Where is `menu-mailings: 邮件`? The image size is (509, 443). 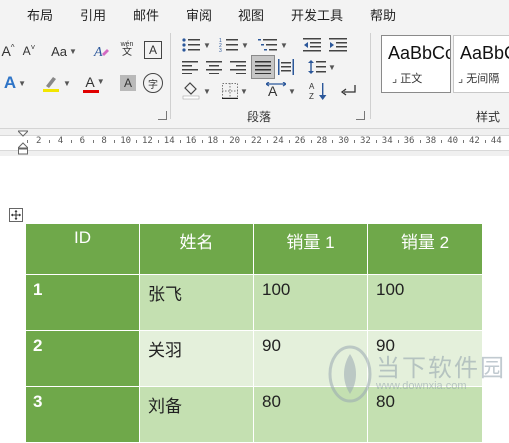 menu-mailings: 邮件 is located at coordinates (146, 14).